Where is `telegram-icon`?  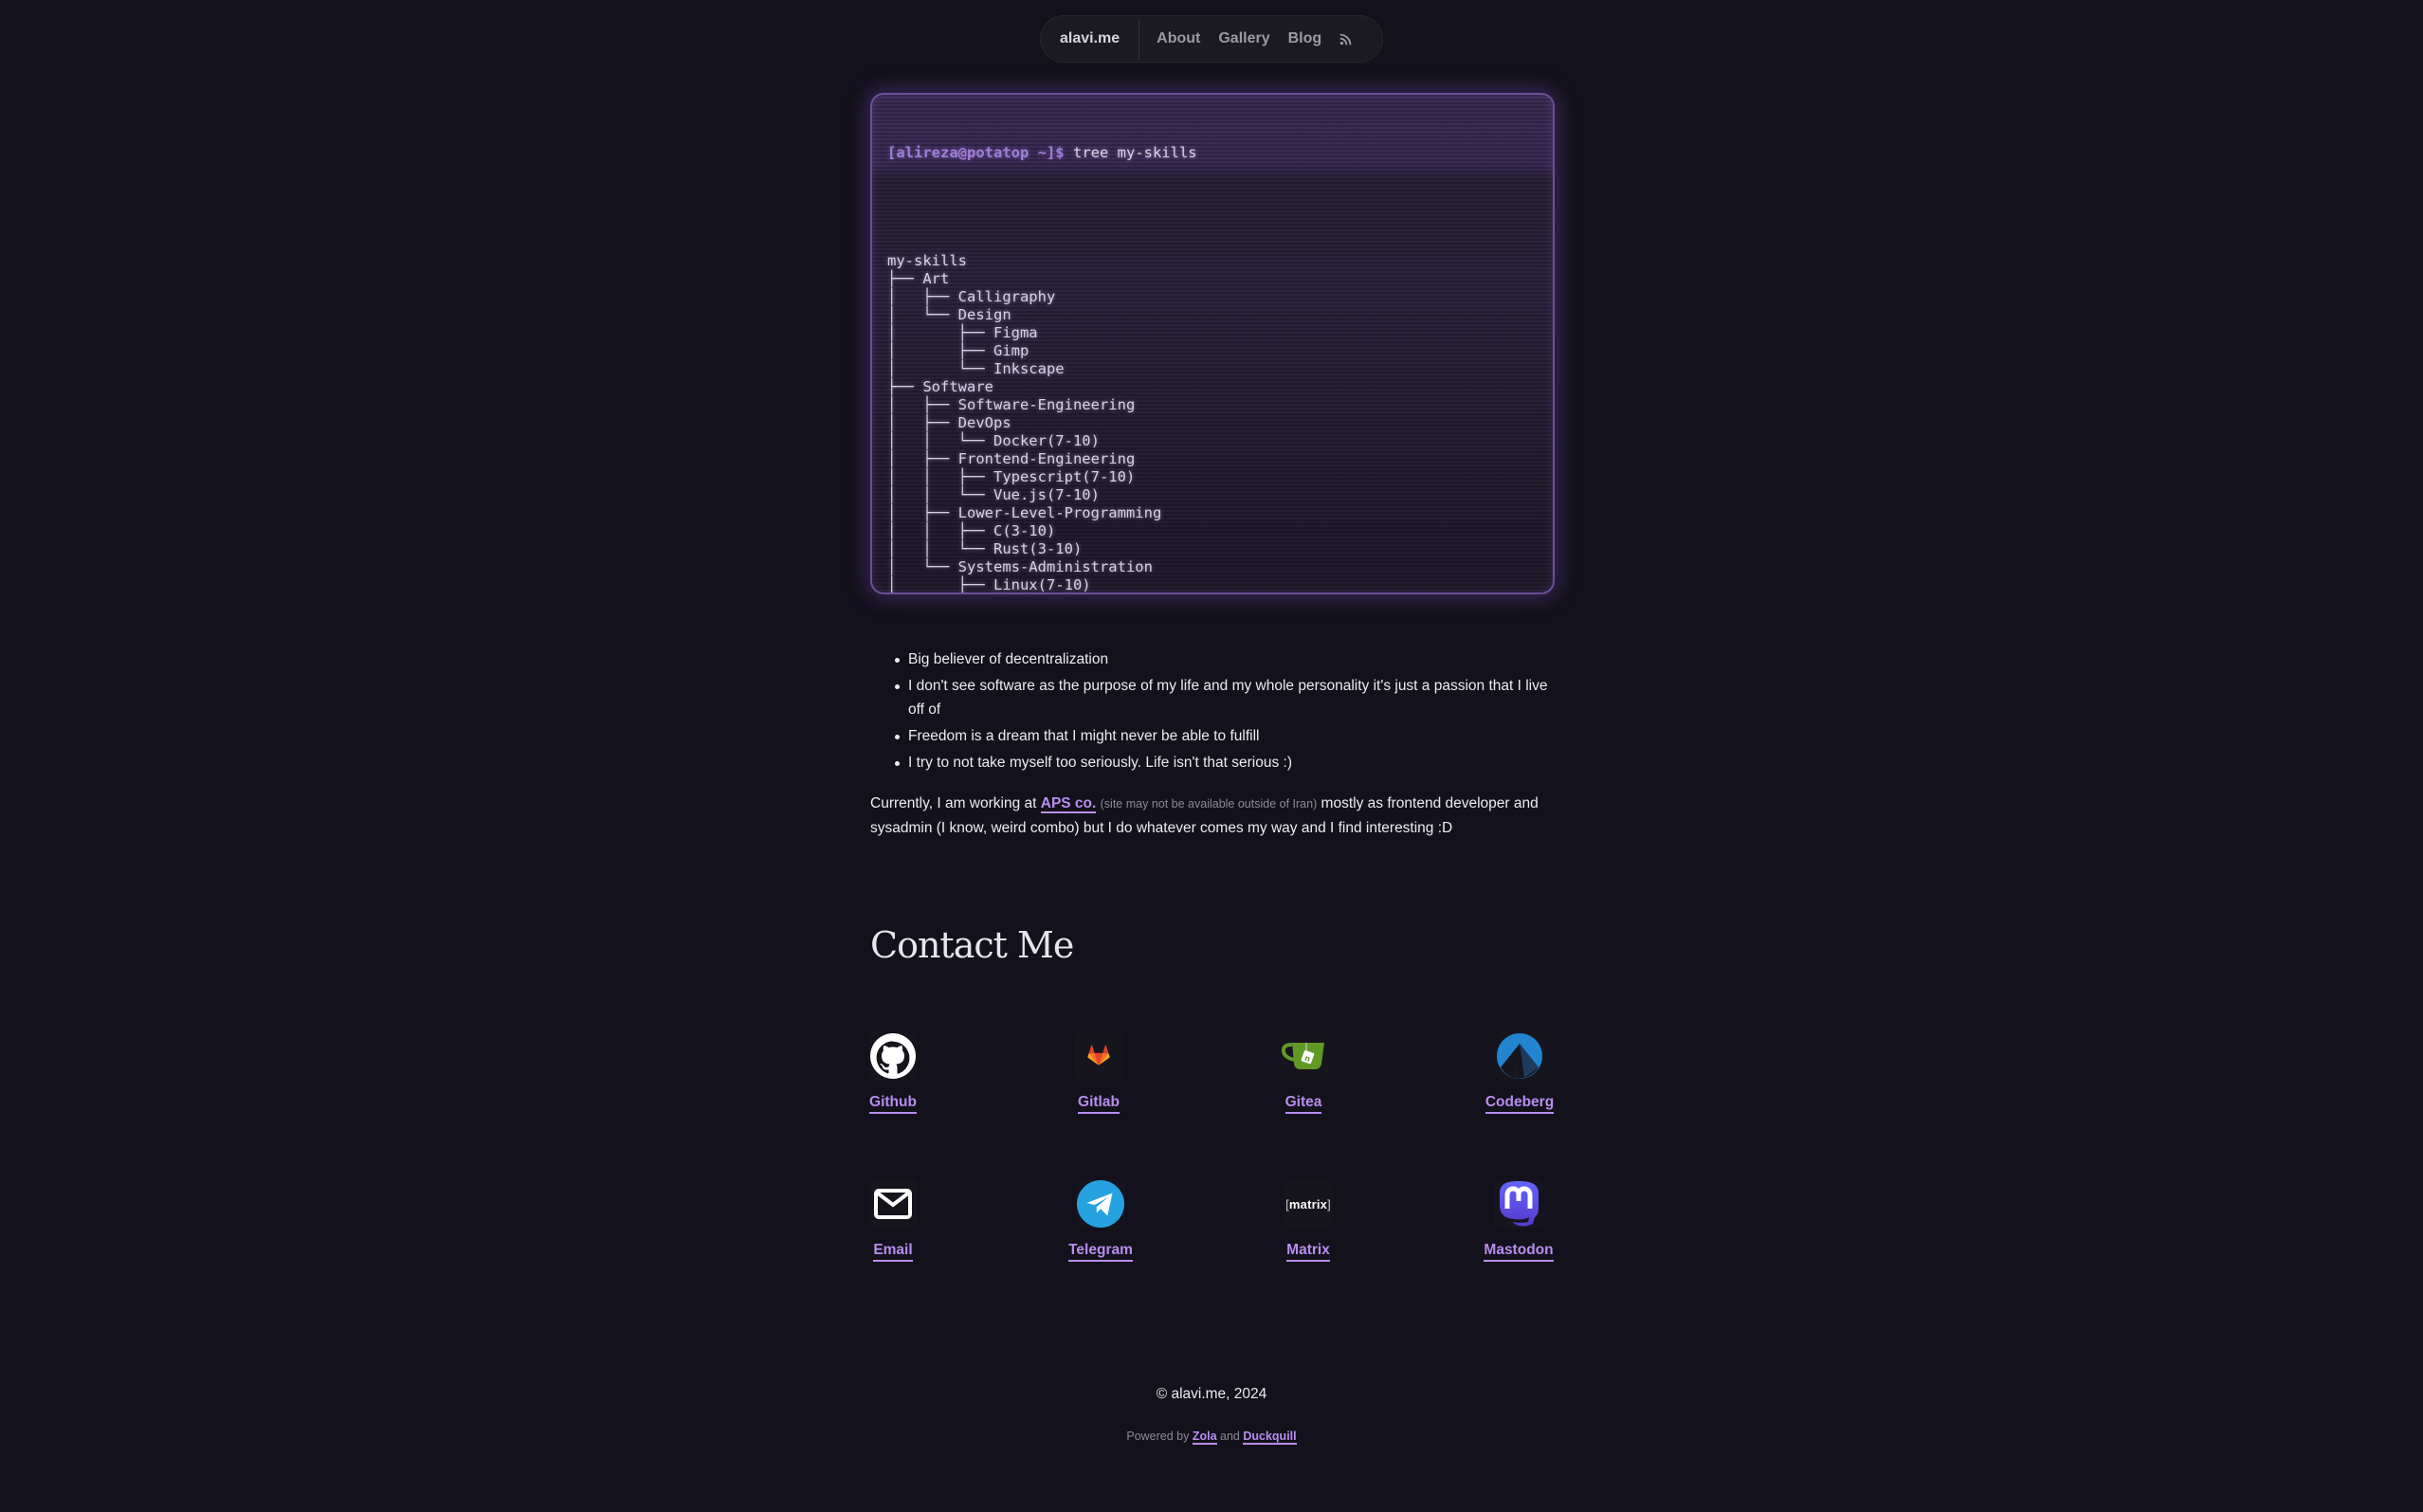
telegram-icon is located at coordinates (1100, 1204).